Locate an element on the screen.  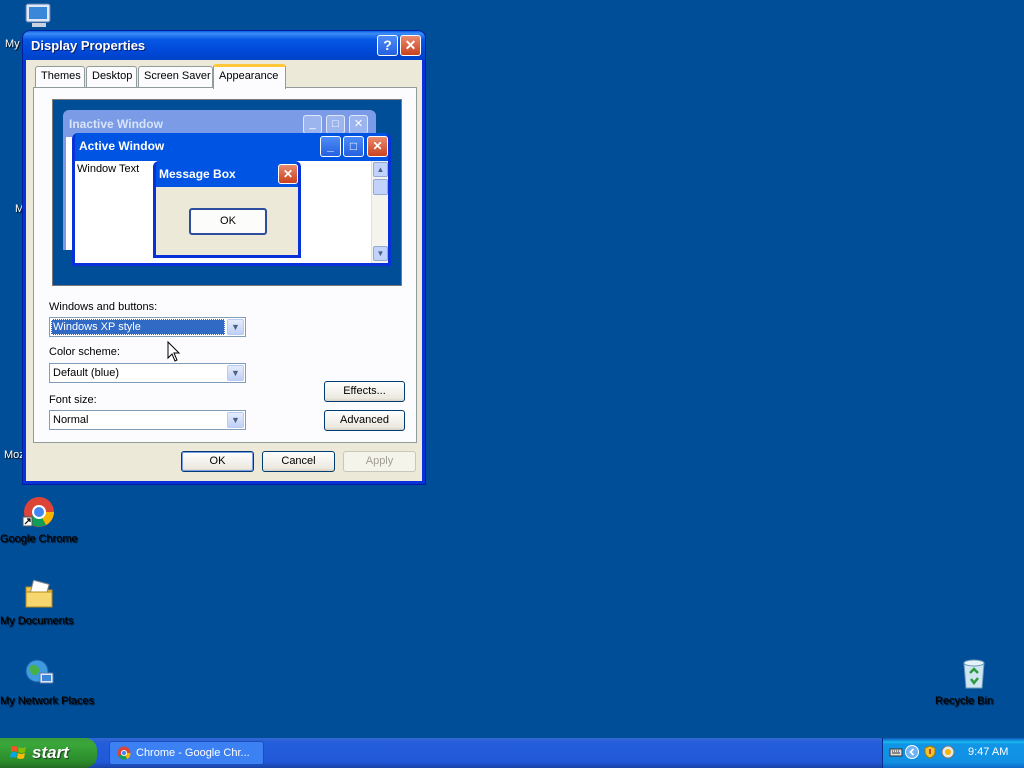
windows-and-buttons-value: Windows XP style is located at coordinates (138, 327).